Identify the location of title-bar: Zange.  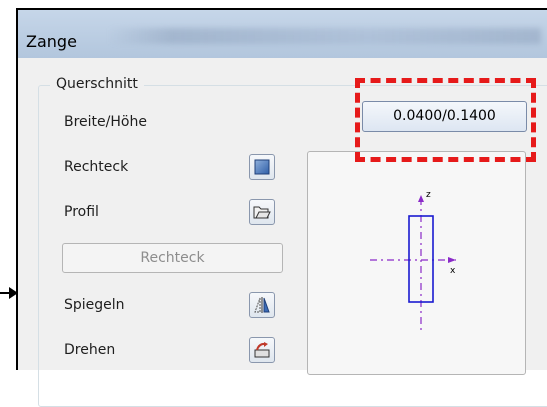
(282, 34).